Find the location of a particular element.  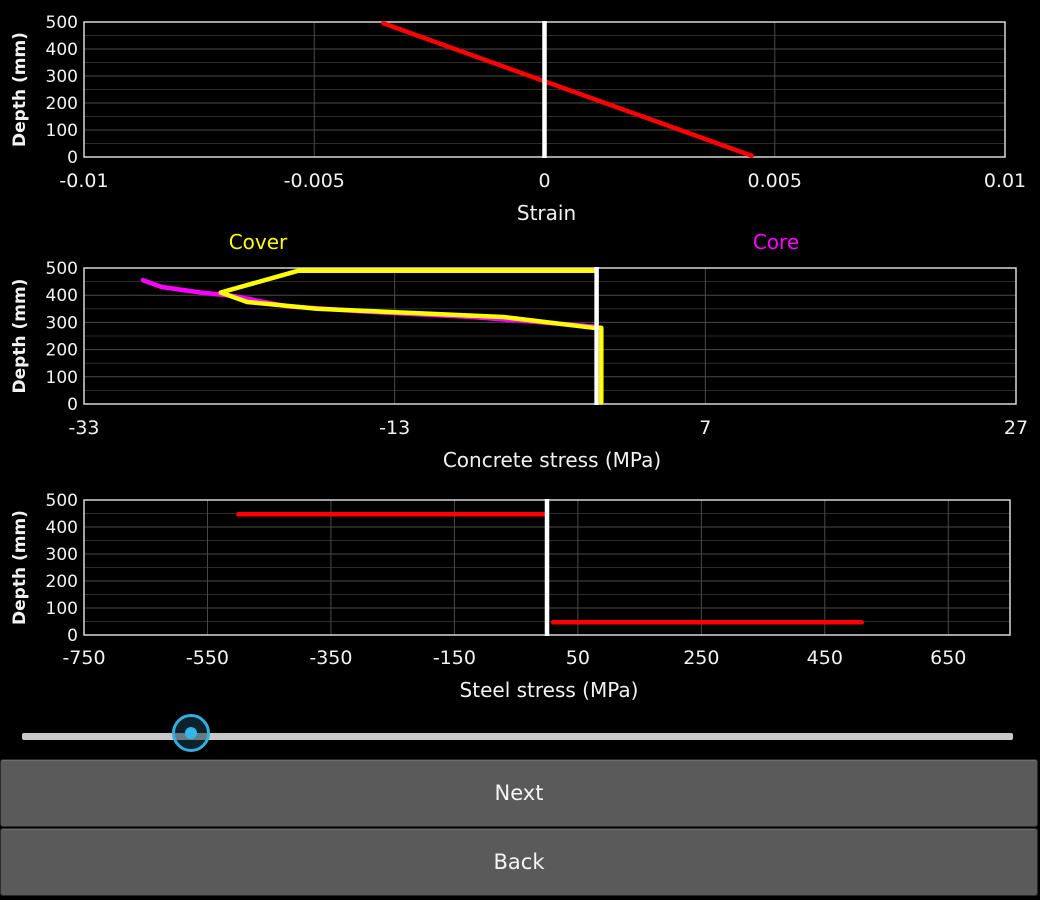

chart3-x-tick-label: -150 is located at coordinates (454, 658).